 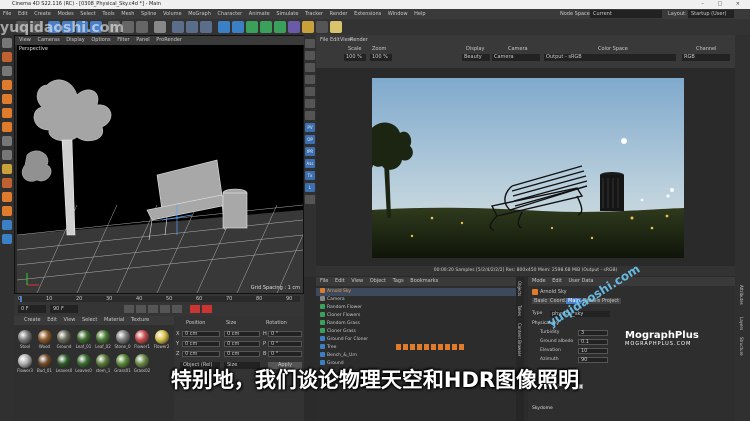 I want to click on save-icon, so click(x=310, y=115).